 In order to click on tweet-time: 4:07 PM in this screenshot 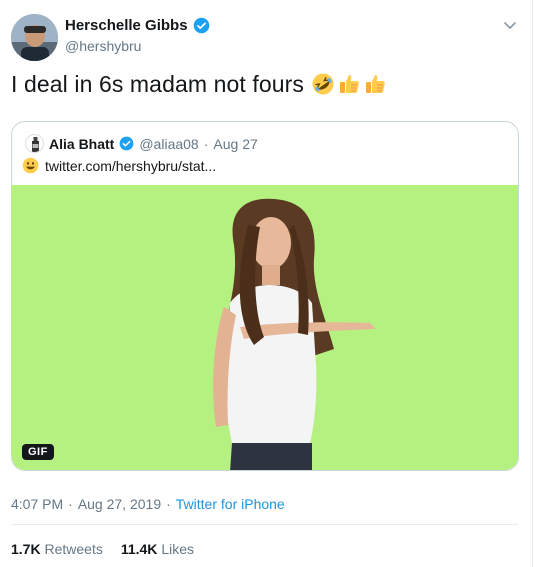, I will do `click(37, 504)`.